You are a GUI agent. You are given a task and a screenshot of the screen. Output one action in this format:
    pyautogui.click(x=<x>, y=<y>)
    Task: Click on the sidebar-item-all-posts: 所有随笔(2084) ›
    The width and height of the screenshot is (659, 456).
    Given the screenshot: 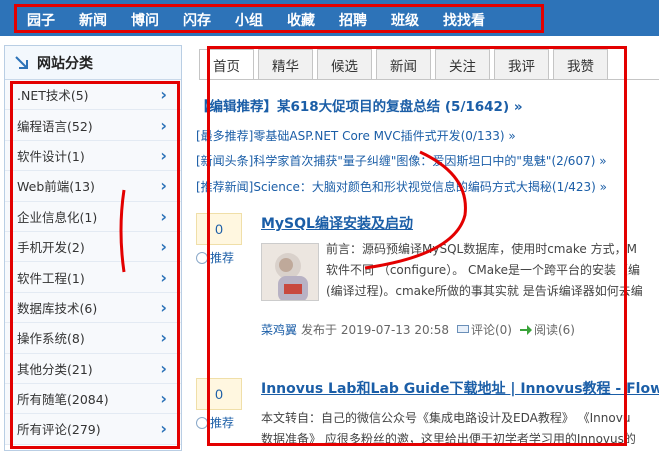 What is the action you would take?
    pyautogui.click(x=93, y=399)
    